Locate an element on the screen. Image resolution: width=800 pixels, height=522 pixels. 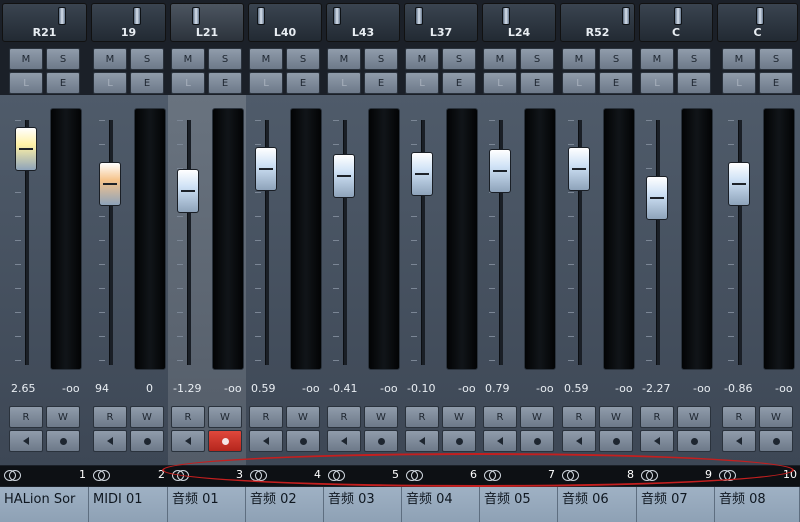
pan-control: L40 is located at coordinates (285, 22).